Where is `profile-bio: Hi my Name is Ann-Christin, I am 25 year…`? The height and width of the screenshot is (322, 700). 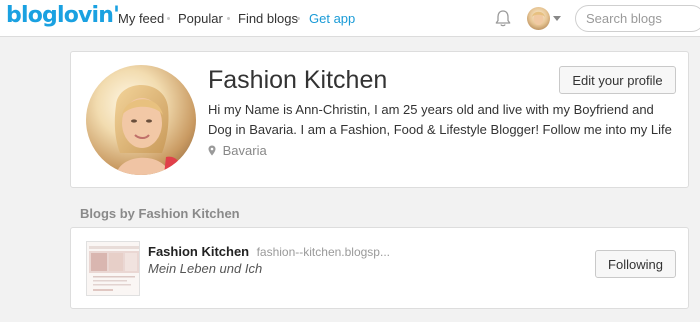 profile-bio: Hi my Name is Ann-Christin, I am 25 year… is located at coordinates (440, 119).